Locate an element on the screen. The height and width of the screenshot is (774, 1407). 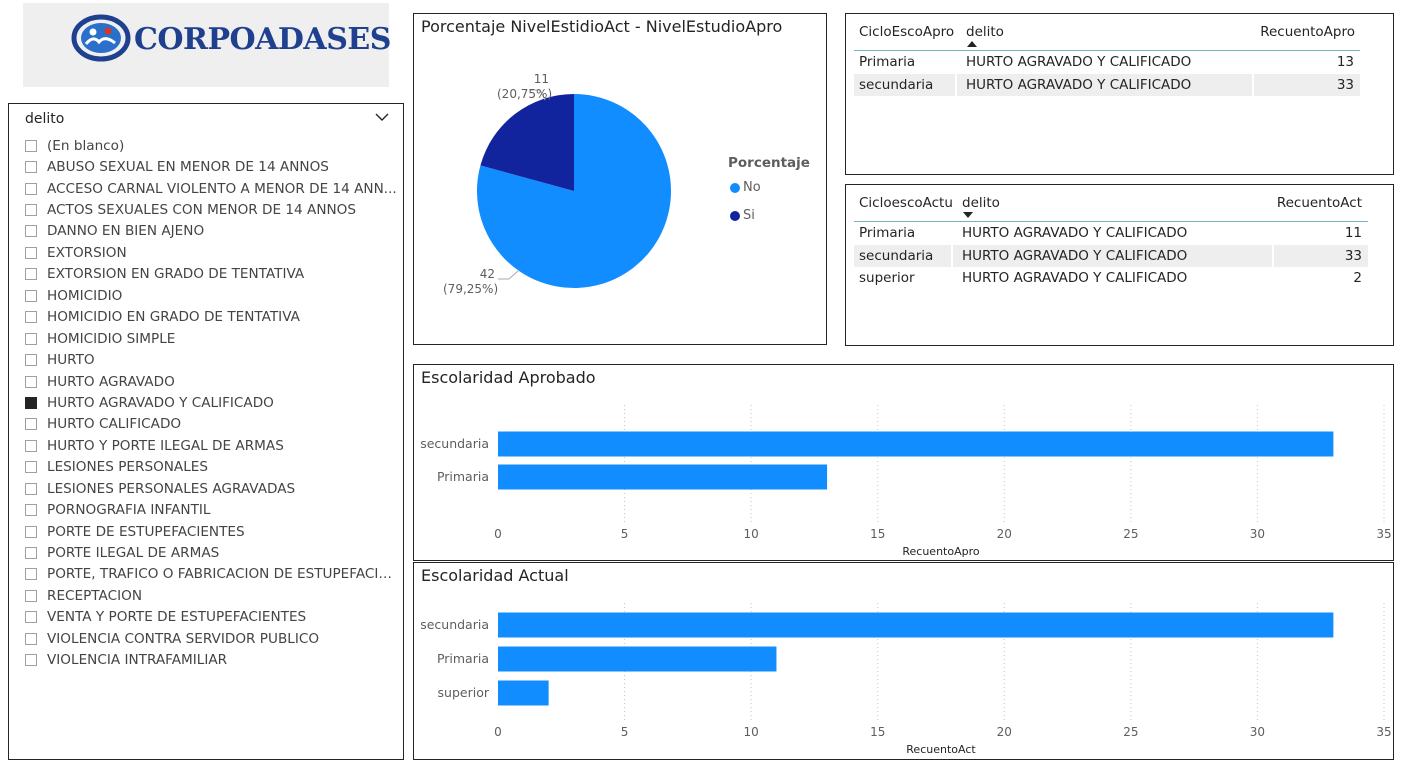
slicer-item: RECEPTACION is located at coordinates (212, 595).